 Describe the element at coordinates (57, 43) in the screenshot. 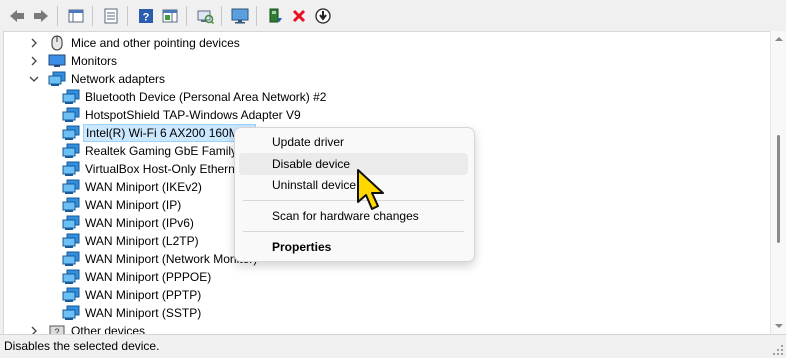

I see `mouse-icon` at that location.